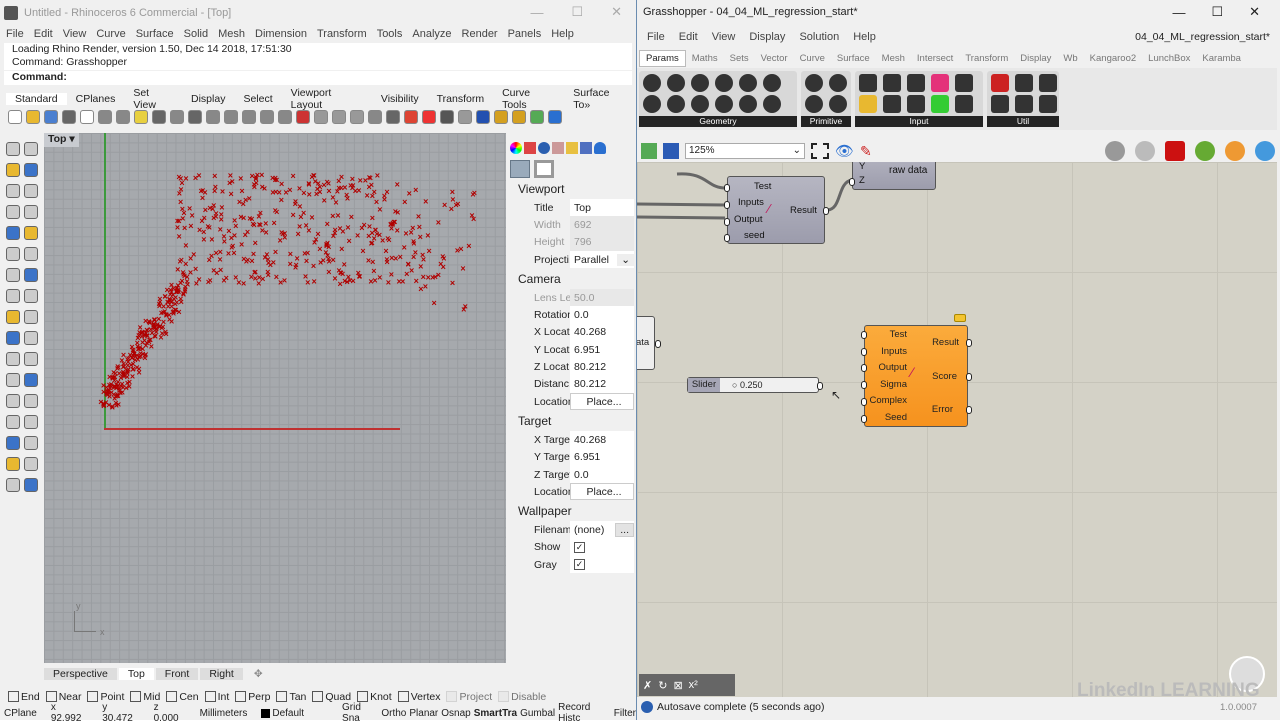 This screenshot has height=724, width=1280. I want to click on status-toggle: Osnap, so click(455, 713).